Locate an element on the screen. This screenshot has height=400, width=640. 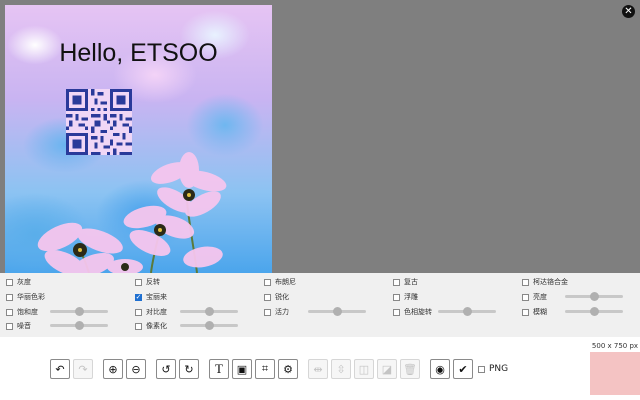
flip-vertical-button: ⇳ is located at coordinates (341, 369).